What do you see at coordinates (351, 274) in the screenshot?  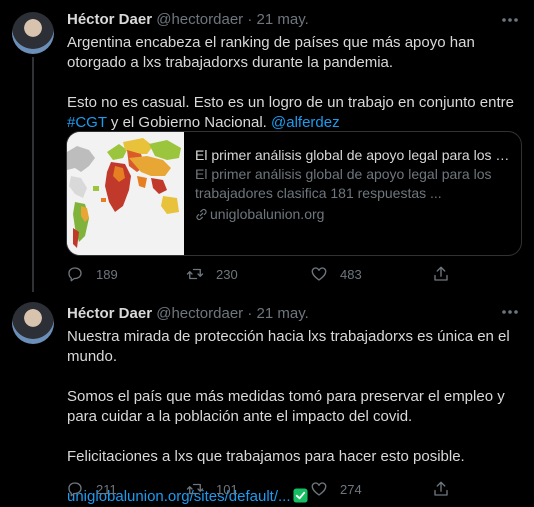 I see `like-count: 483` at bounding box center [351, 274].